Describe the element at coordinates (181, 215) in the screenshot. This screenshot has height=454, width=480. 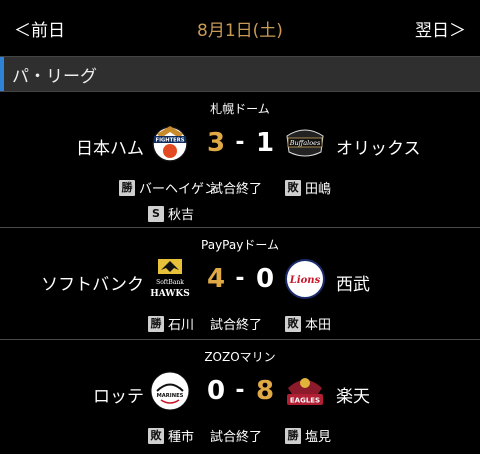
I see `save-pitcher-name: 秋吉` at that location.